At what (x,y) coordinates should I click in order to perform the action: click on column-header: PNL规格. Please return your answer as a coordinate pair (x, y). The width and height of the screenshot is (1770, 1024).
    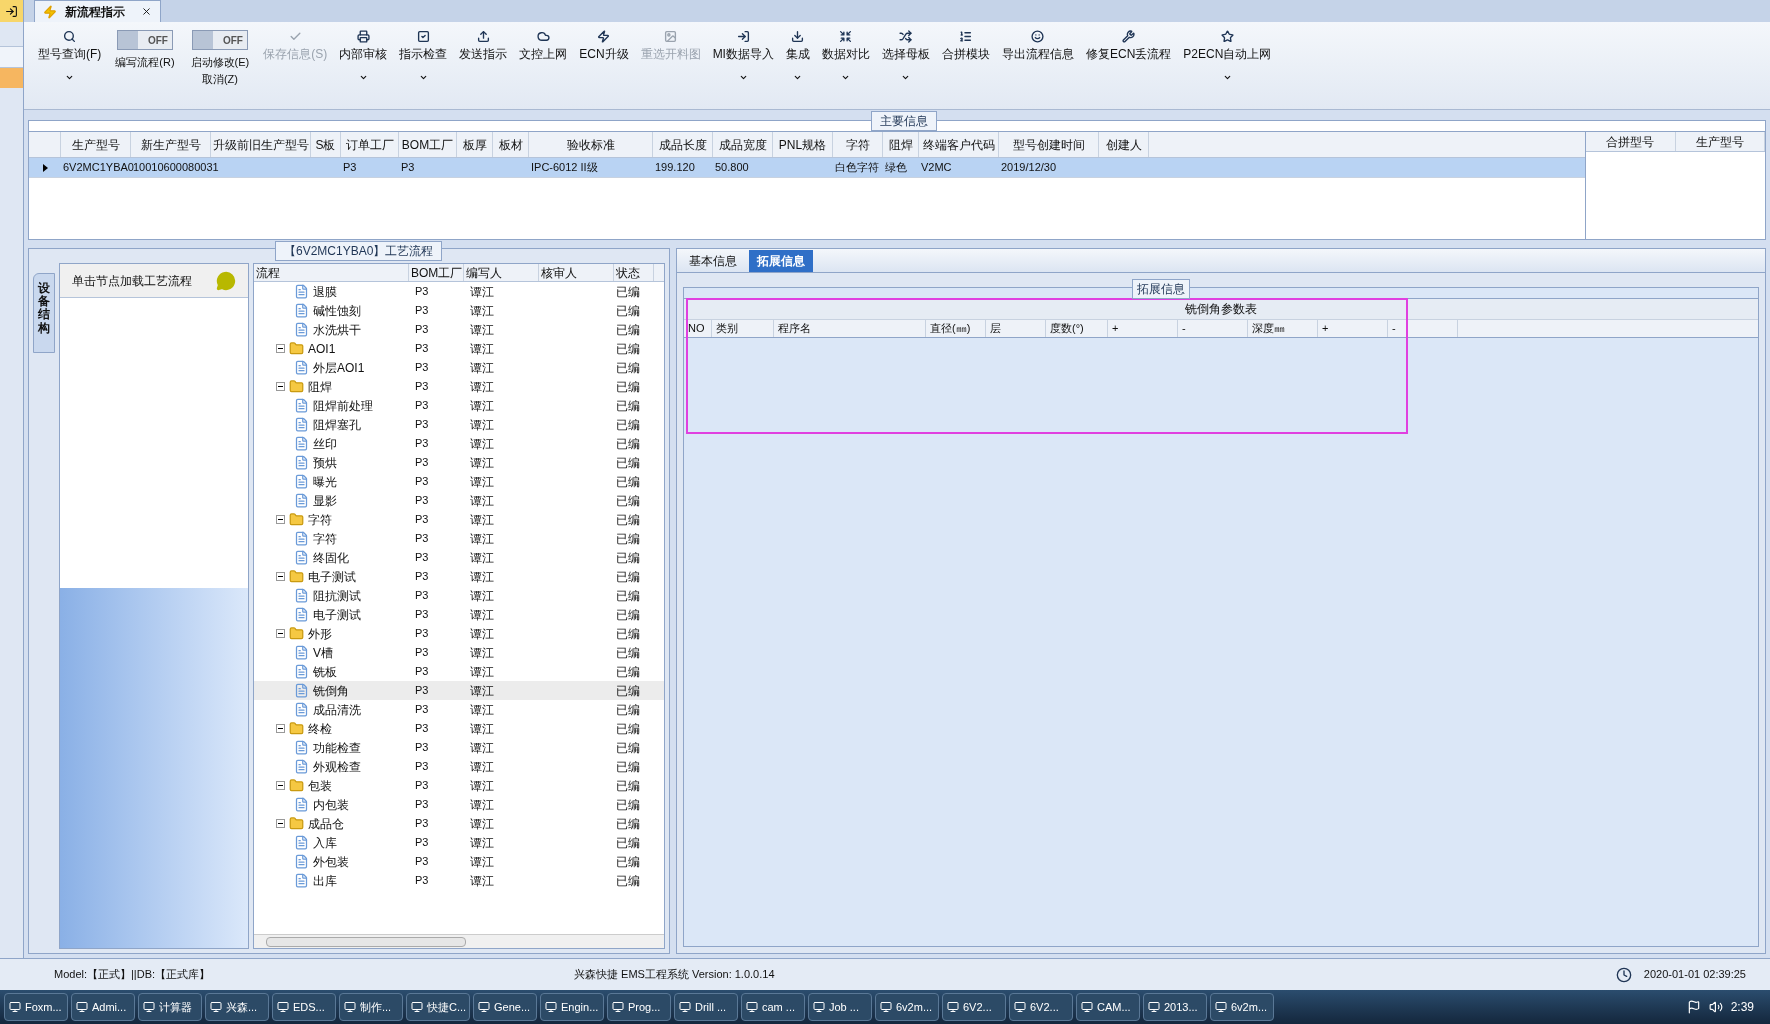
    Looking at the image, I should click on (803, 144).